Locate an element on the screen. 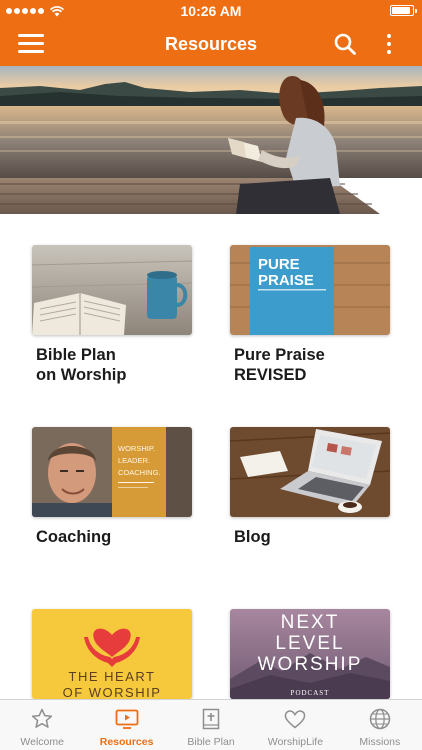 This screenshot has width=422, height=750. overlay-line-2: LEVEL is located at coordinates (309, 643).